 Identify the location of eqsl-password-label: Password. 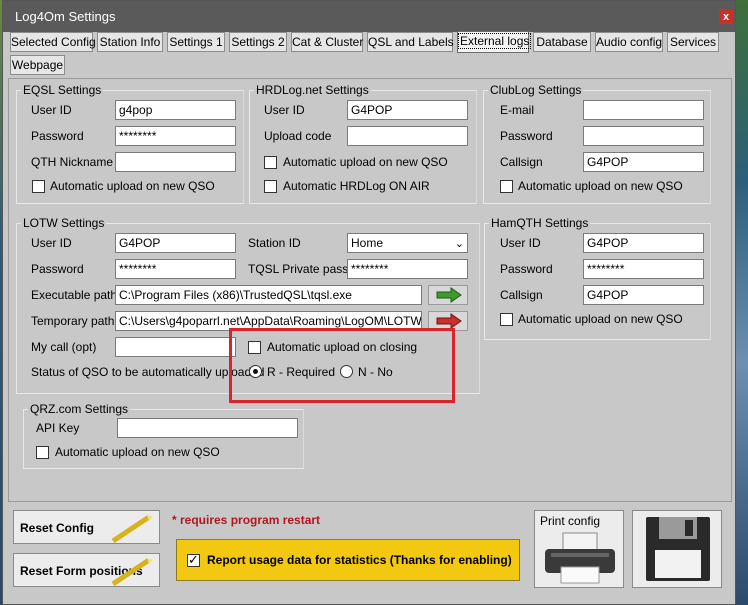
(57, 136).